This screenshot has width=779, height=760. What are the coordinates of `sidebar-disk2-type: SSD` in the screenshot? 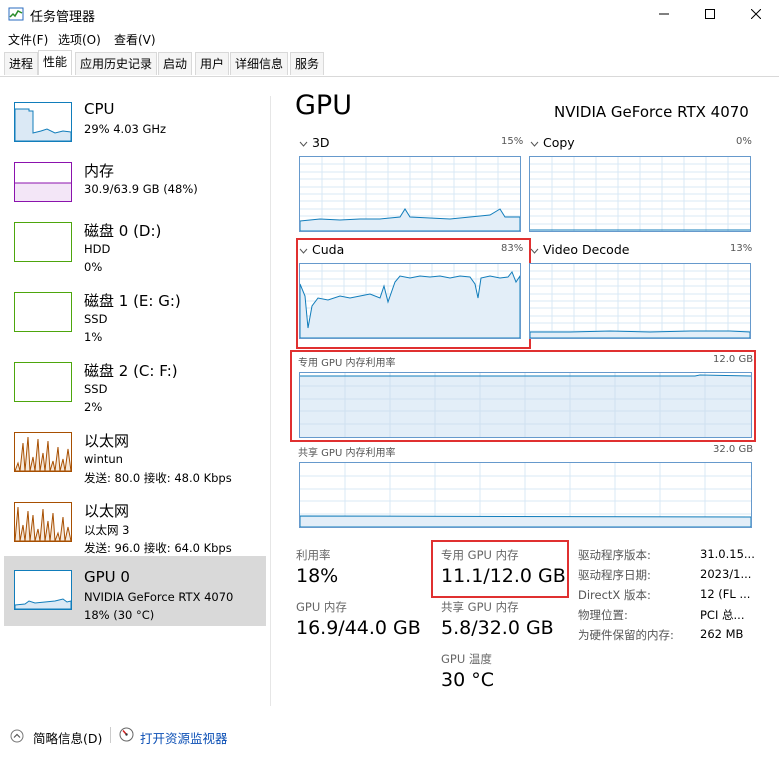 It's located at (96, 389).